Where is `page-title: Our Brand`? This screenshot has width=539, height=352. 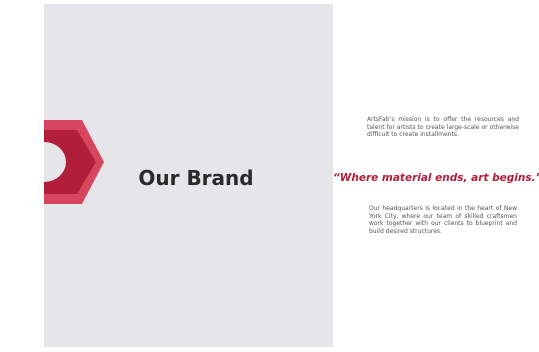
page-title: Our Brand is located at coordinates (196, 178).